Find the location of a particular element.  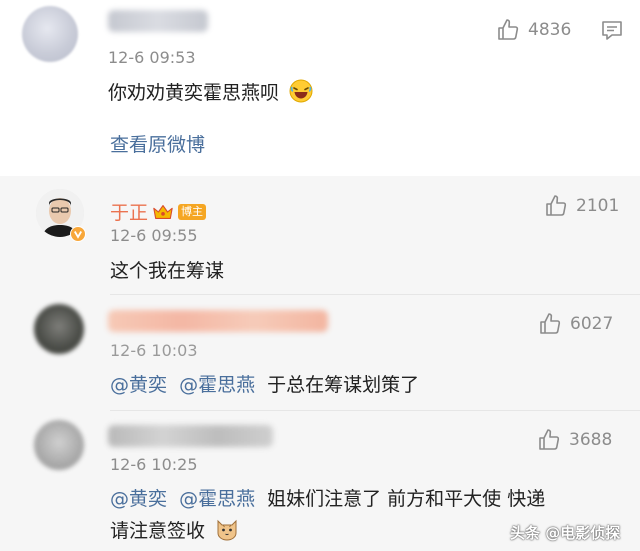

watermark: 头条 @电影侦探 is located at coordinates (565, 533).